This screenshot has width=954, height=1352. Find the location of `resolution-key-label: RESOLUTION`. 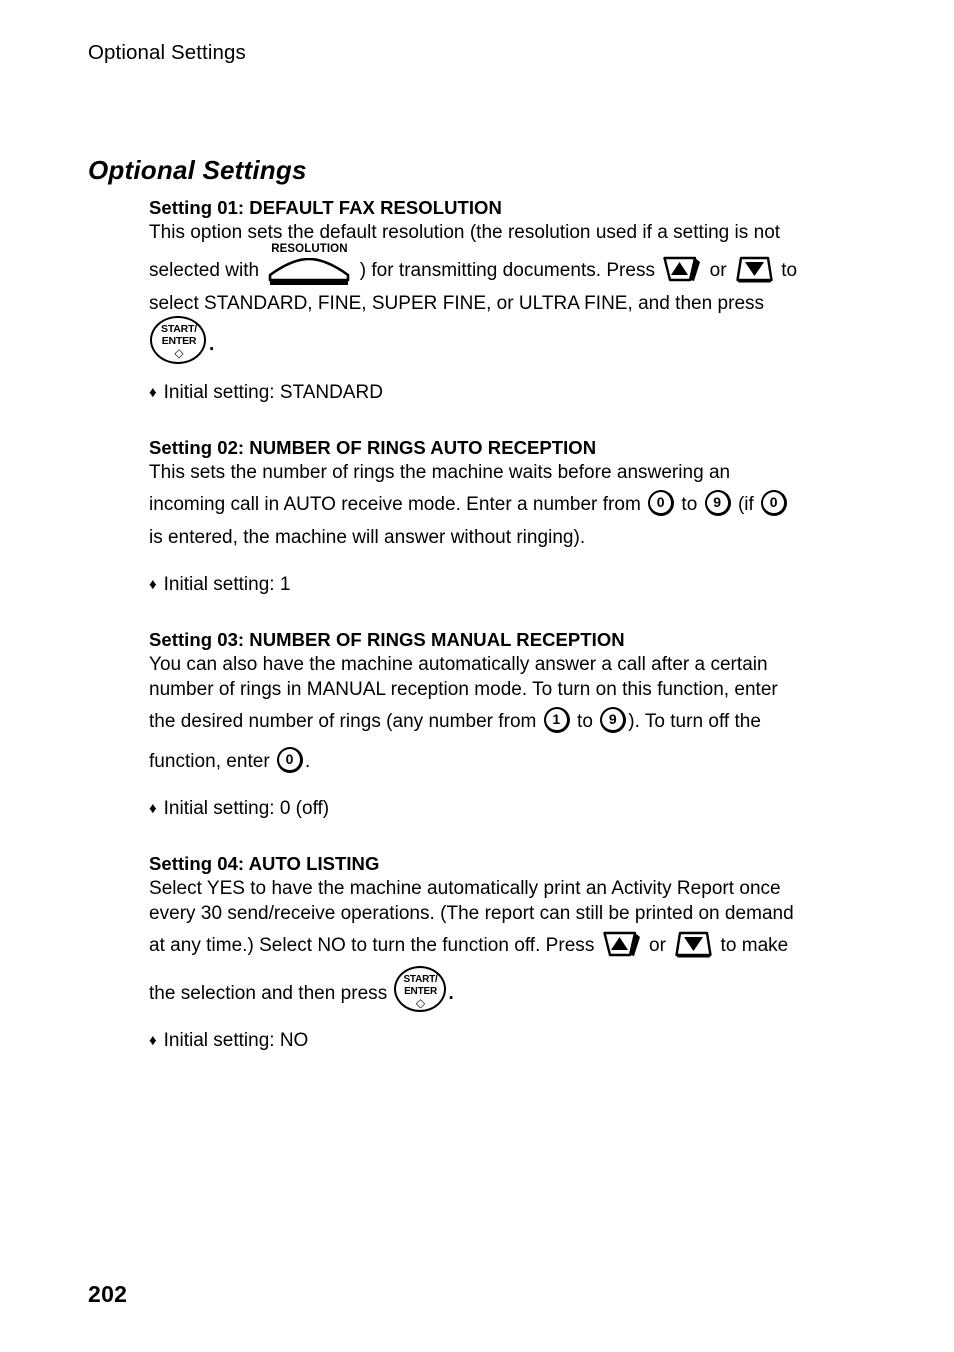

resolution-key-label: RESOLUTION is located at coordinates (309, 249).